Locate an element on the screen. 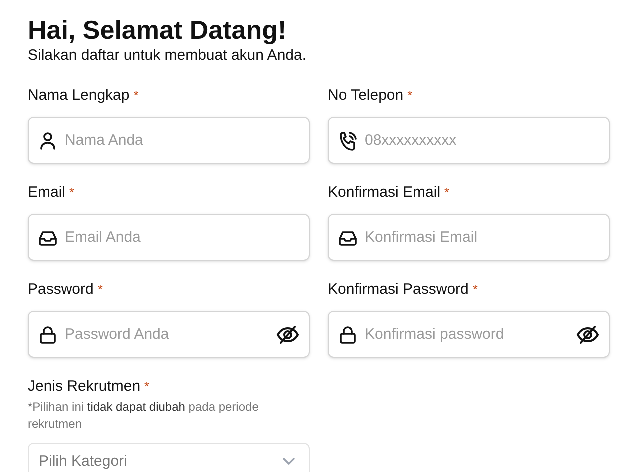 This screenshot has height=472, width=623. field-label: Nama Lengkap is located at coordinates (79, 96).